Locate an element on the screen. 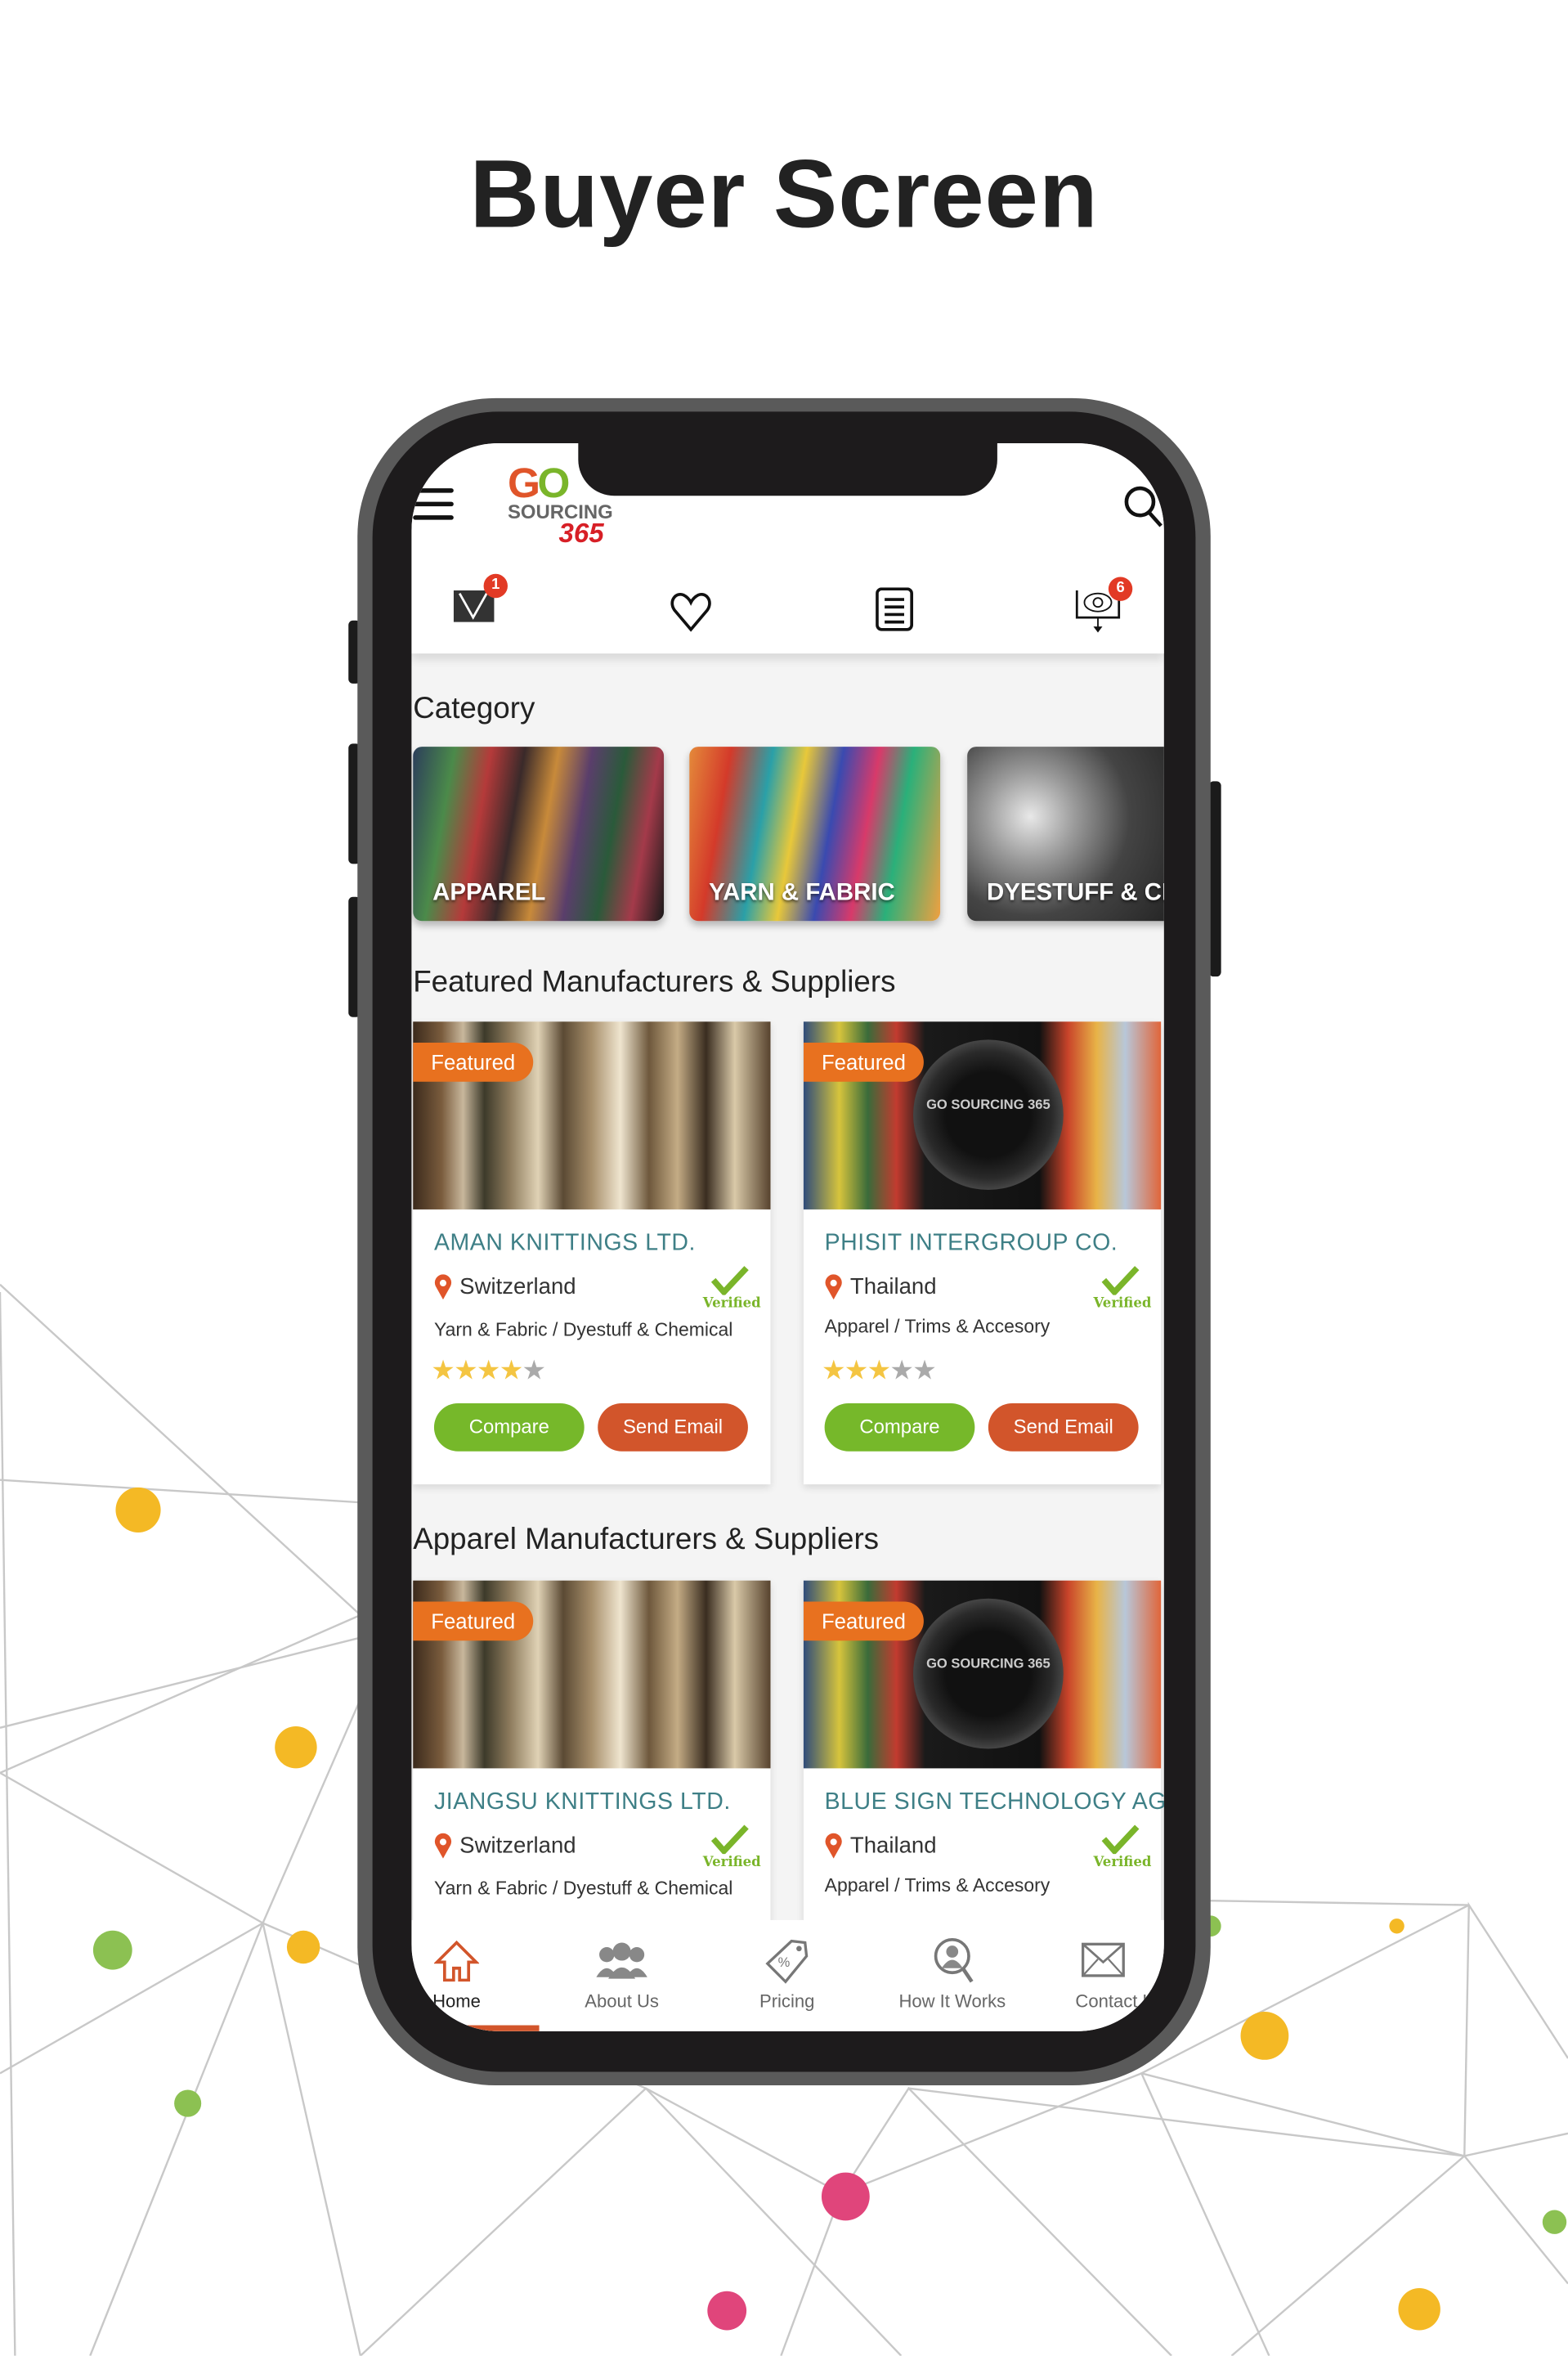 The width and height of the screenshot is (1568, 2356). viewed-button: 6 is located at coordinates (1104, 610).